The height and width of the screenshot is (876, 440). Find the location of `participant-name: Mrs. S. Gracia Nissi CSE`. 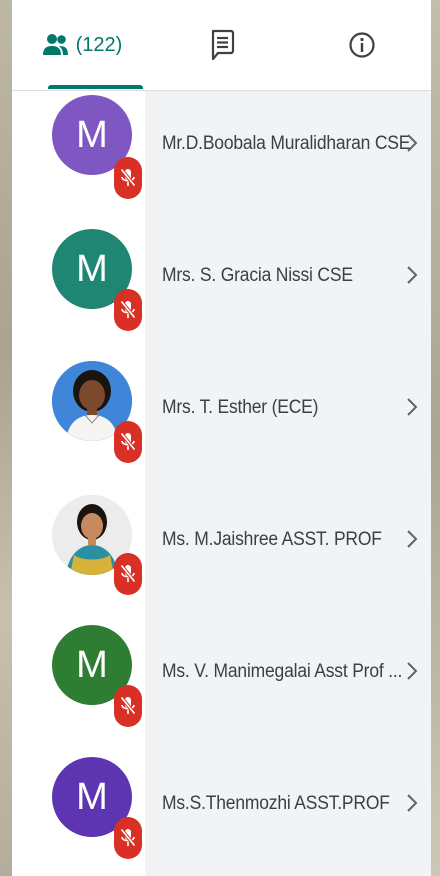

participant-name: Mrs. S. Gracia Nissi CSE is located at coordinates (257, 275).